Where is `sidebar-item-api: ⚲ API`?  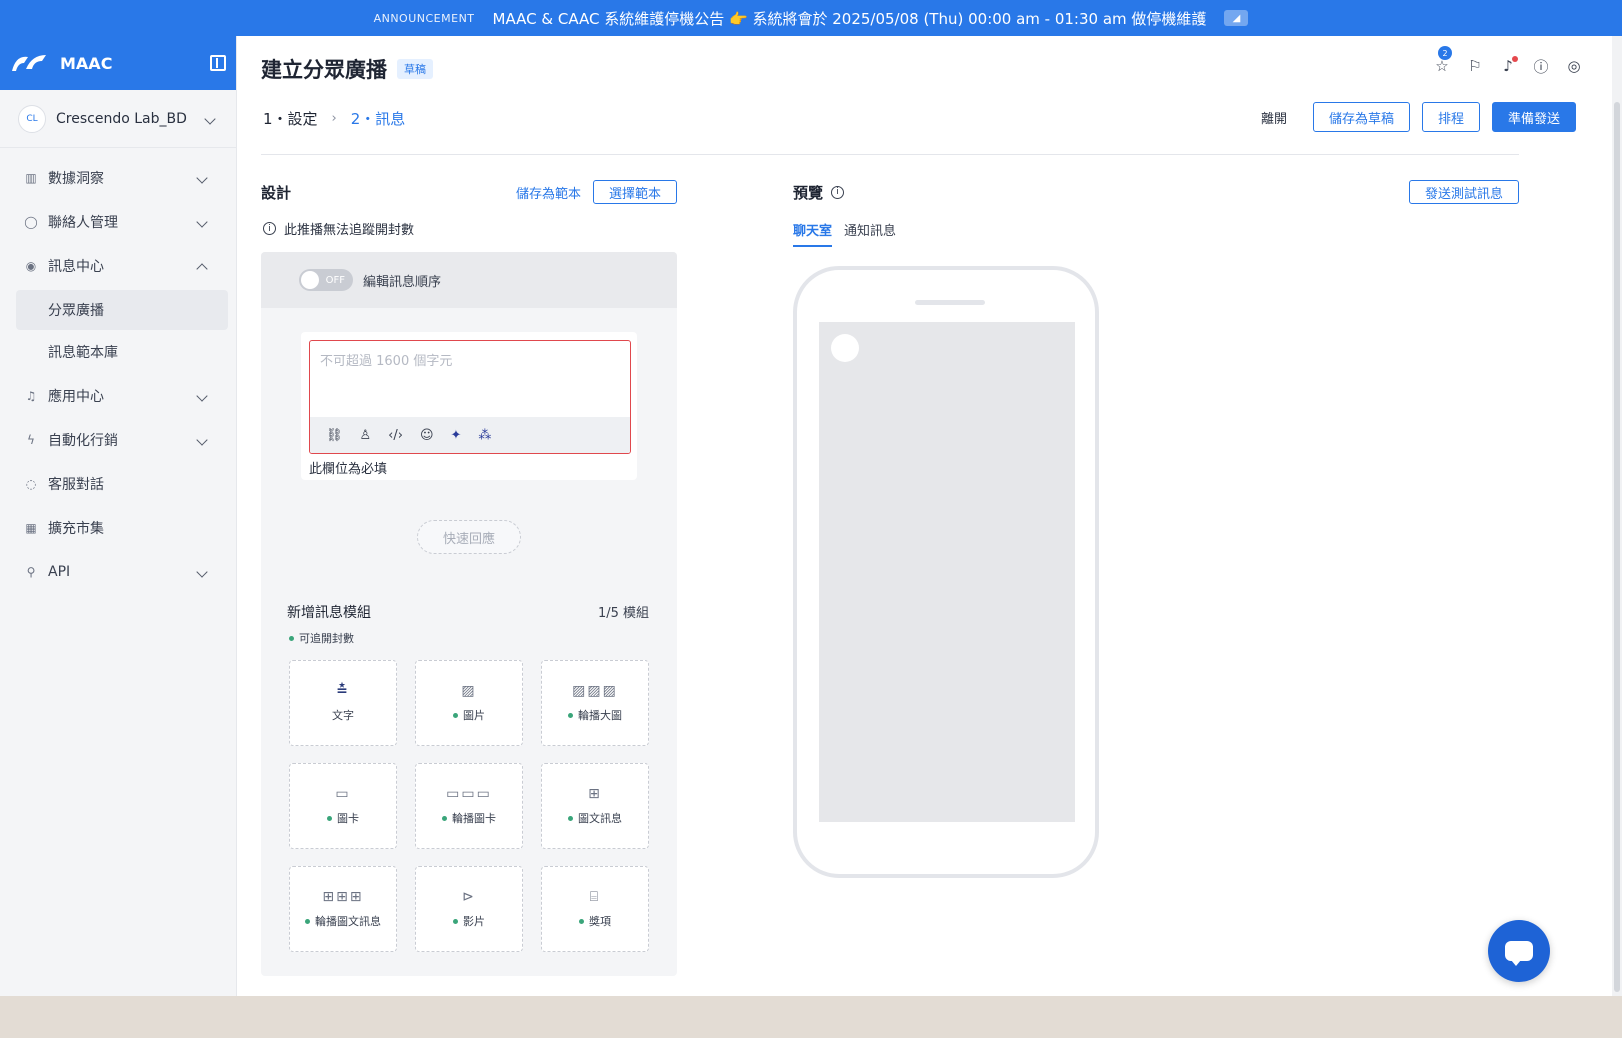 sidebar-item-api: ⚲ API is located at coordinates (118, 572).